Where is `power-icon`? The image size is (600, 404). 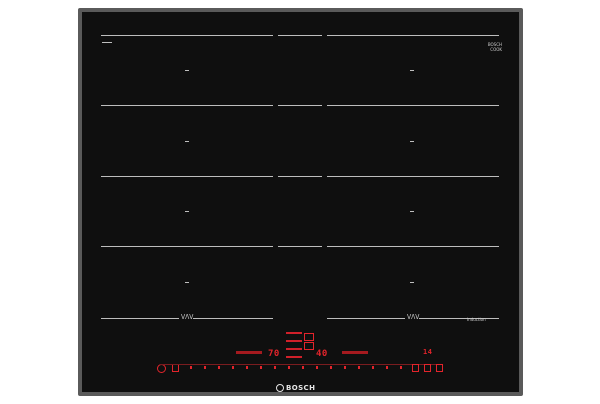 power-icon is located at coordinates (161, 368).